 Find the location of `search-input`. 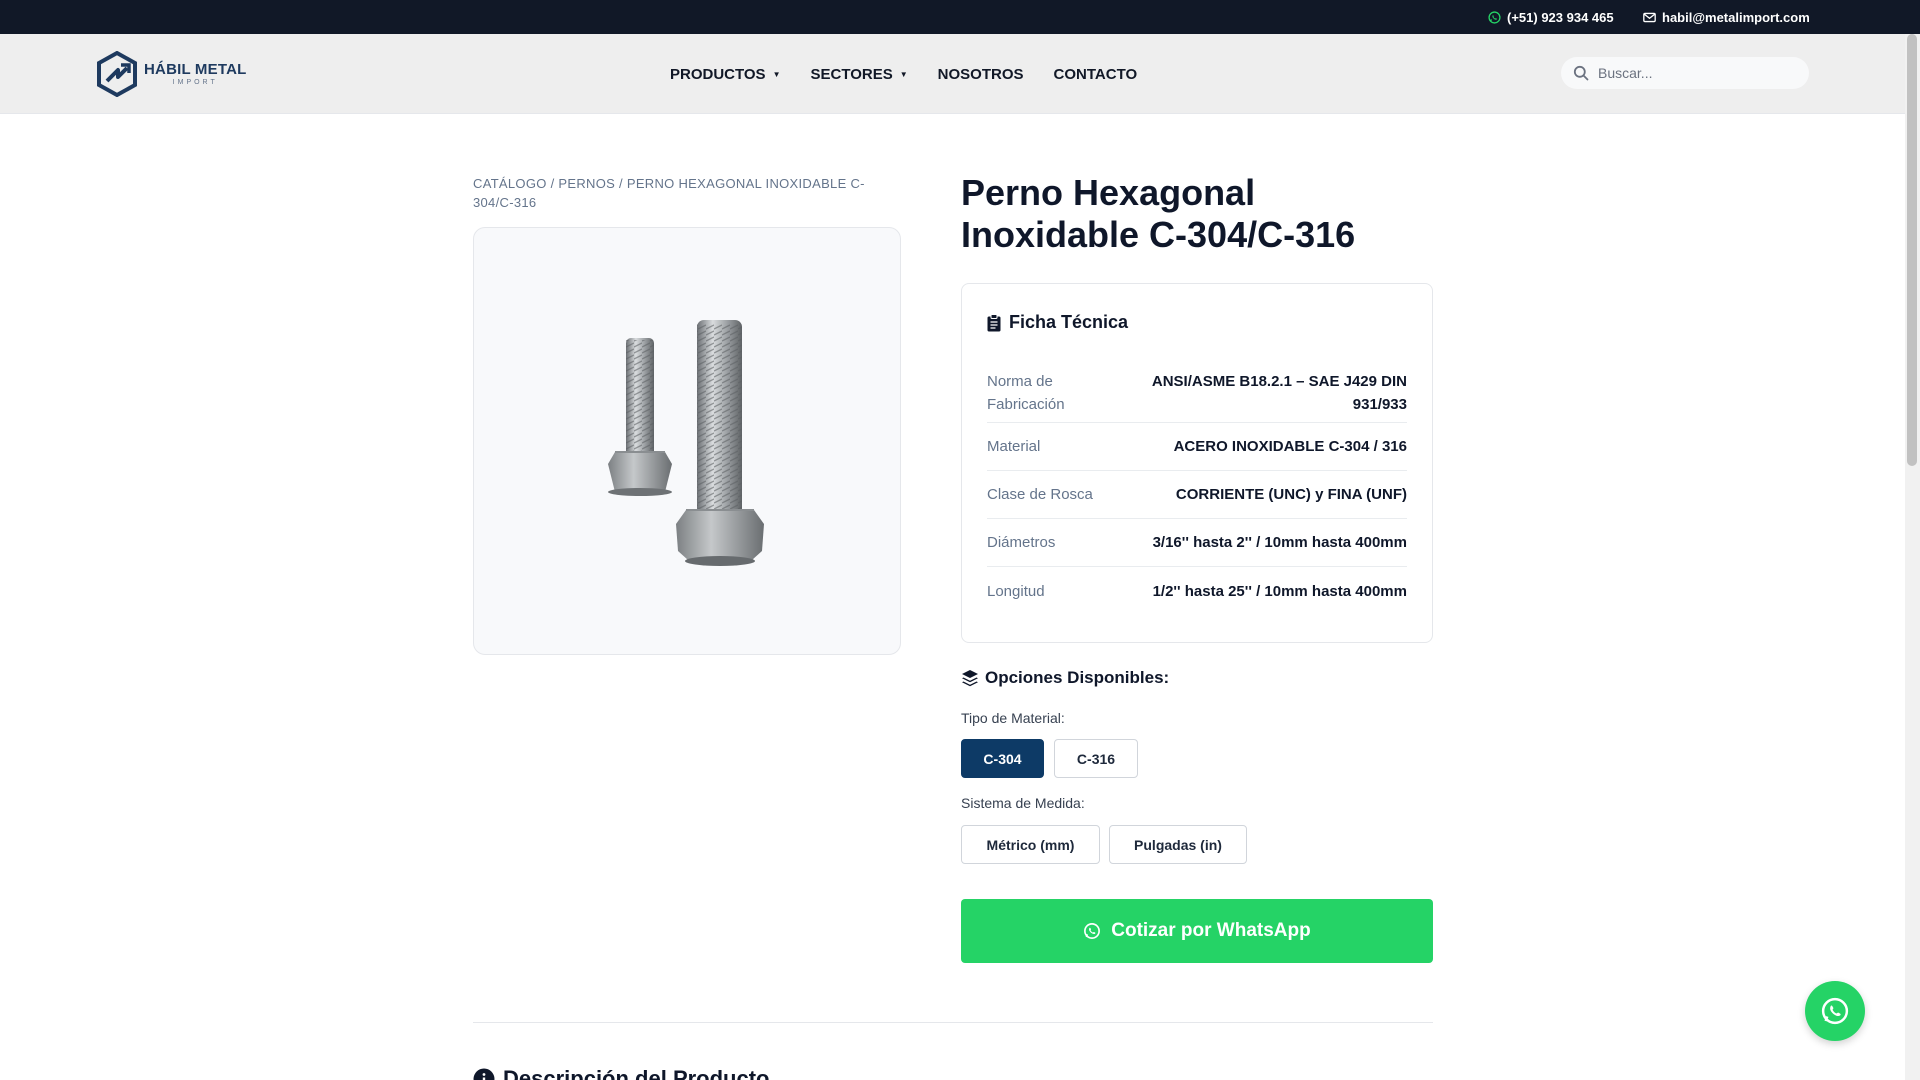

search-input is located at coordinates (1698, 73).